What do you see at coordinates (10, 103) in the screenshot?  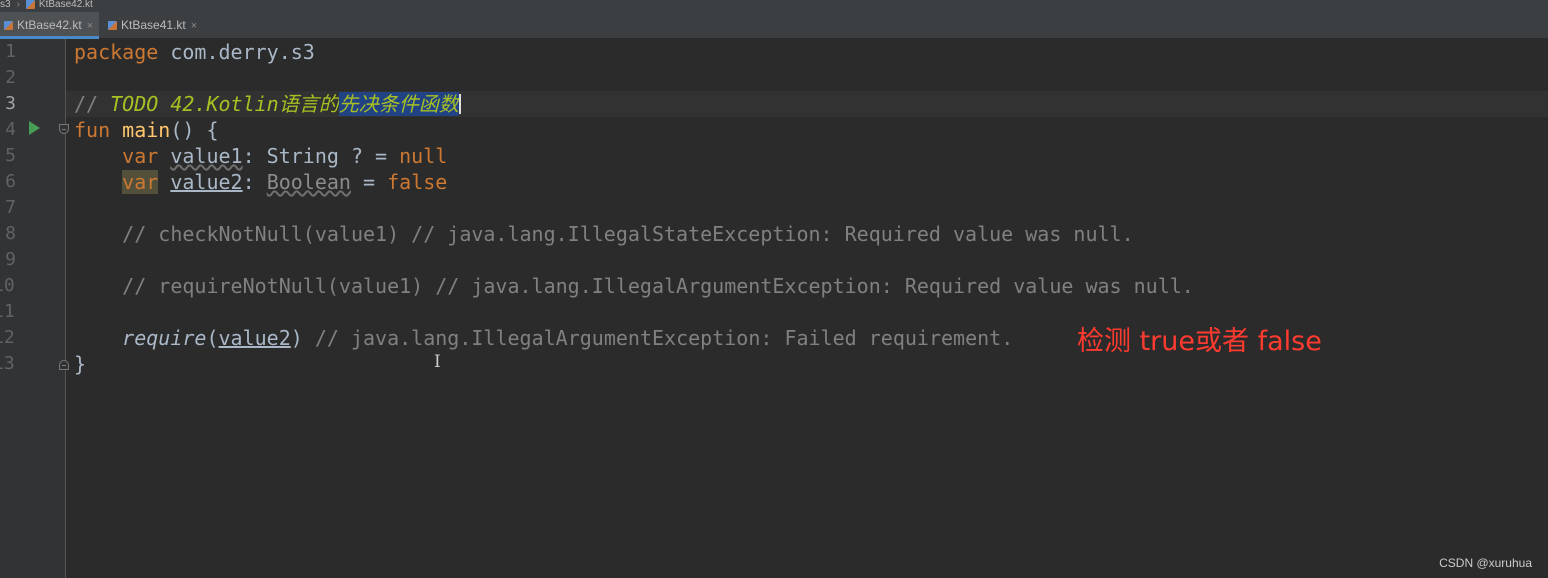 I see `line-number: 3` at bounding box center [10, 103].